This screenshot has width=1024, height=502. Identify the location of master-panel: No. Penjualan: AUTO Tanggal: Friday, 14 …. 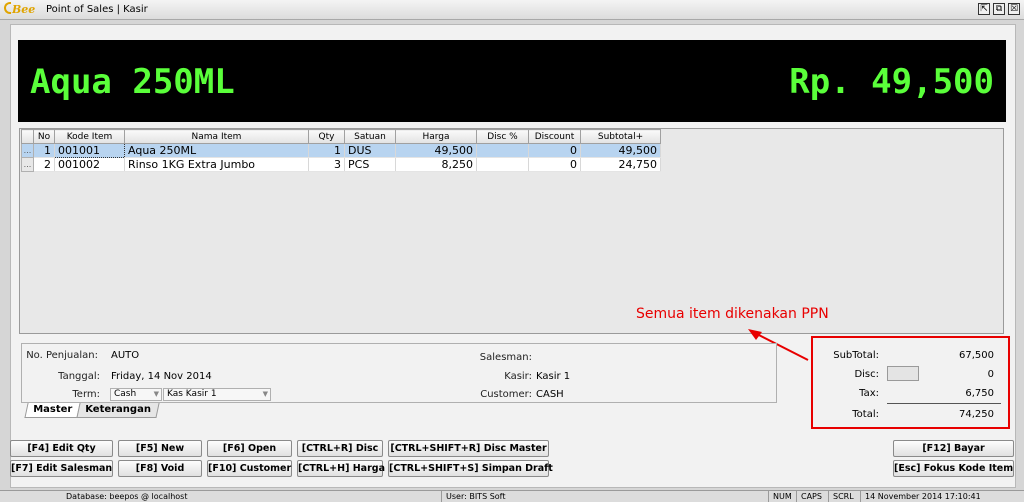
(399, 373).